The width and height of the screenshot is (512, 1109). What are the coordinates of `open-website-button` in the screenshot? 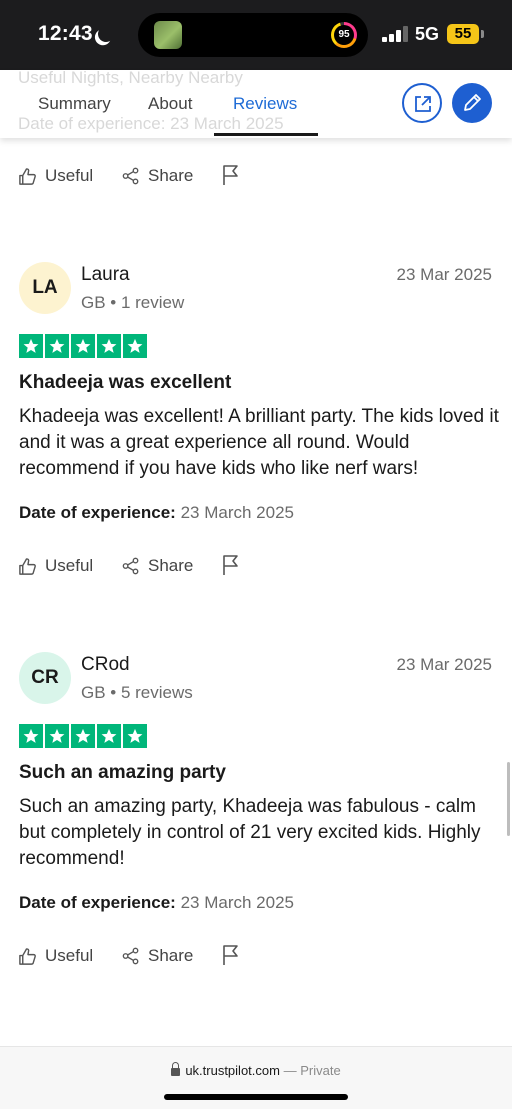 It's located at (422, 103).